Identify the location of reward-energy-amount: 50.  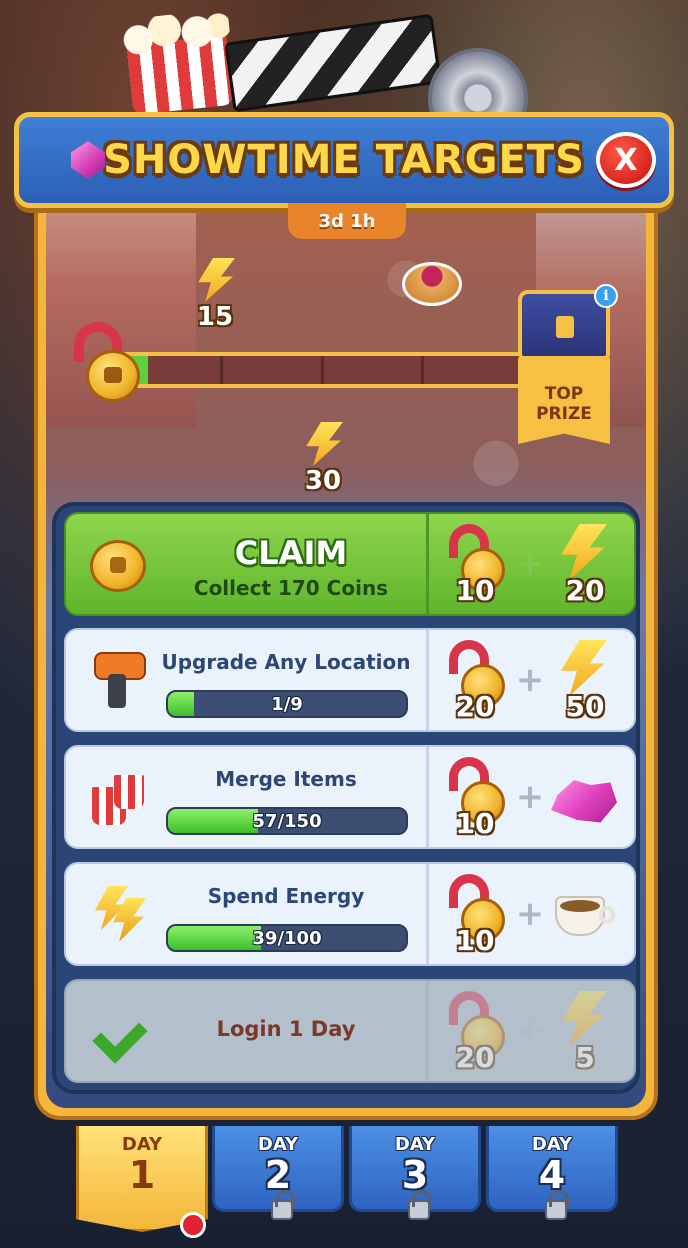
(585, 706).